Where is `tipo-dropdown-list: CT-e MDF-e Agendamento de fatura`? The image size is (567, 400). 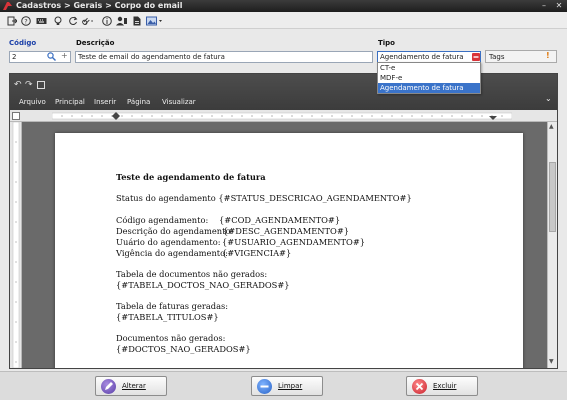
tipo-dropdown-list: CT-e MDF-e Agendamento de fatura is located at coordinates (429, 78).